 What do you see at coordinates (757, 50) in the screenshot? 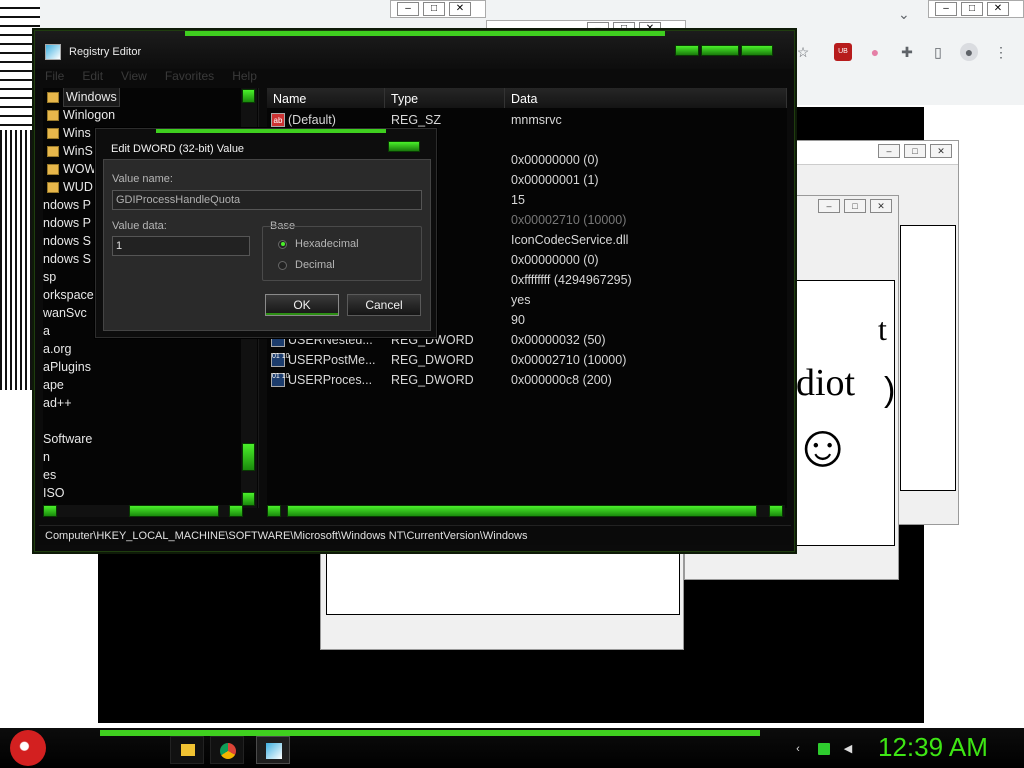
I see `close-button` at bounding box center [757, 50].